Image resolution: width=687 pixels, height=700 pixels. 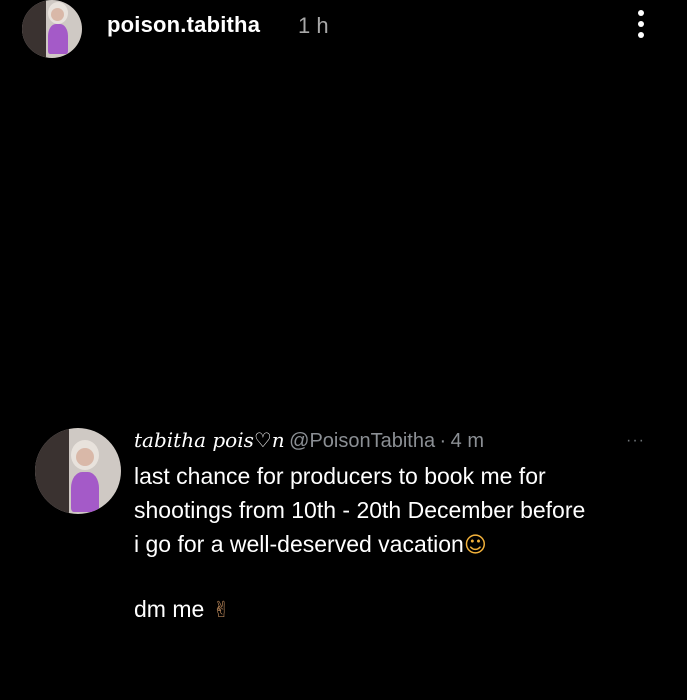 I want to click on story-timestamp: 1 h, so click(x=313, y=25).